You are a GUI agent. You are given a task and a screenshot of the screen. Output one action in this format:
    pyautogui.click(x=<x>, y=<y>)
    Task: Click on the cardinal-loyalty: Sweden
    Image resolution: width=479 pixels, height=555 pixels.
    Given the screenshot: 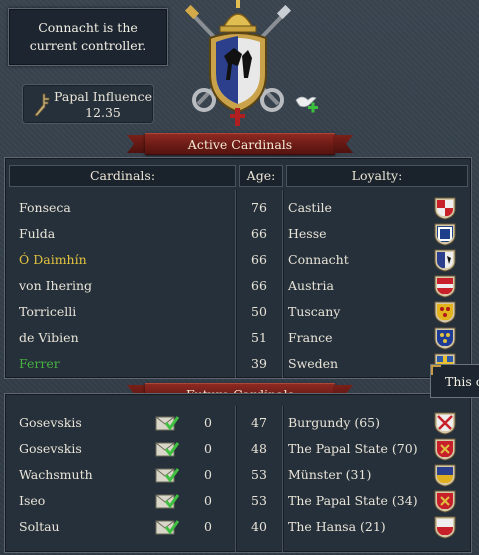 What is the action you would take?
    pyautogui.click(x=313, y=363)
    